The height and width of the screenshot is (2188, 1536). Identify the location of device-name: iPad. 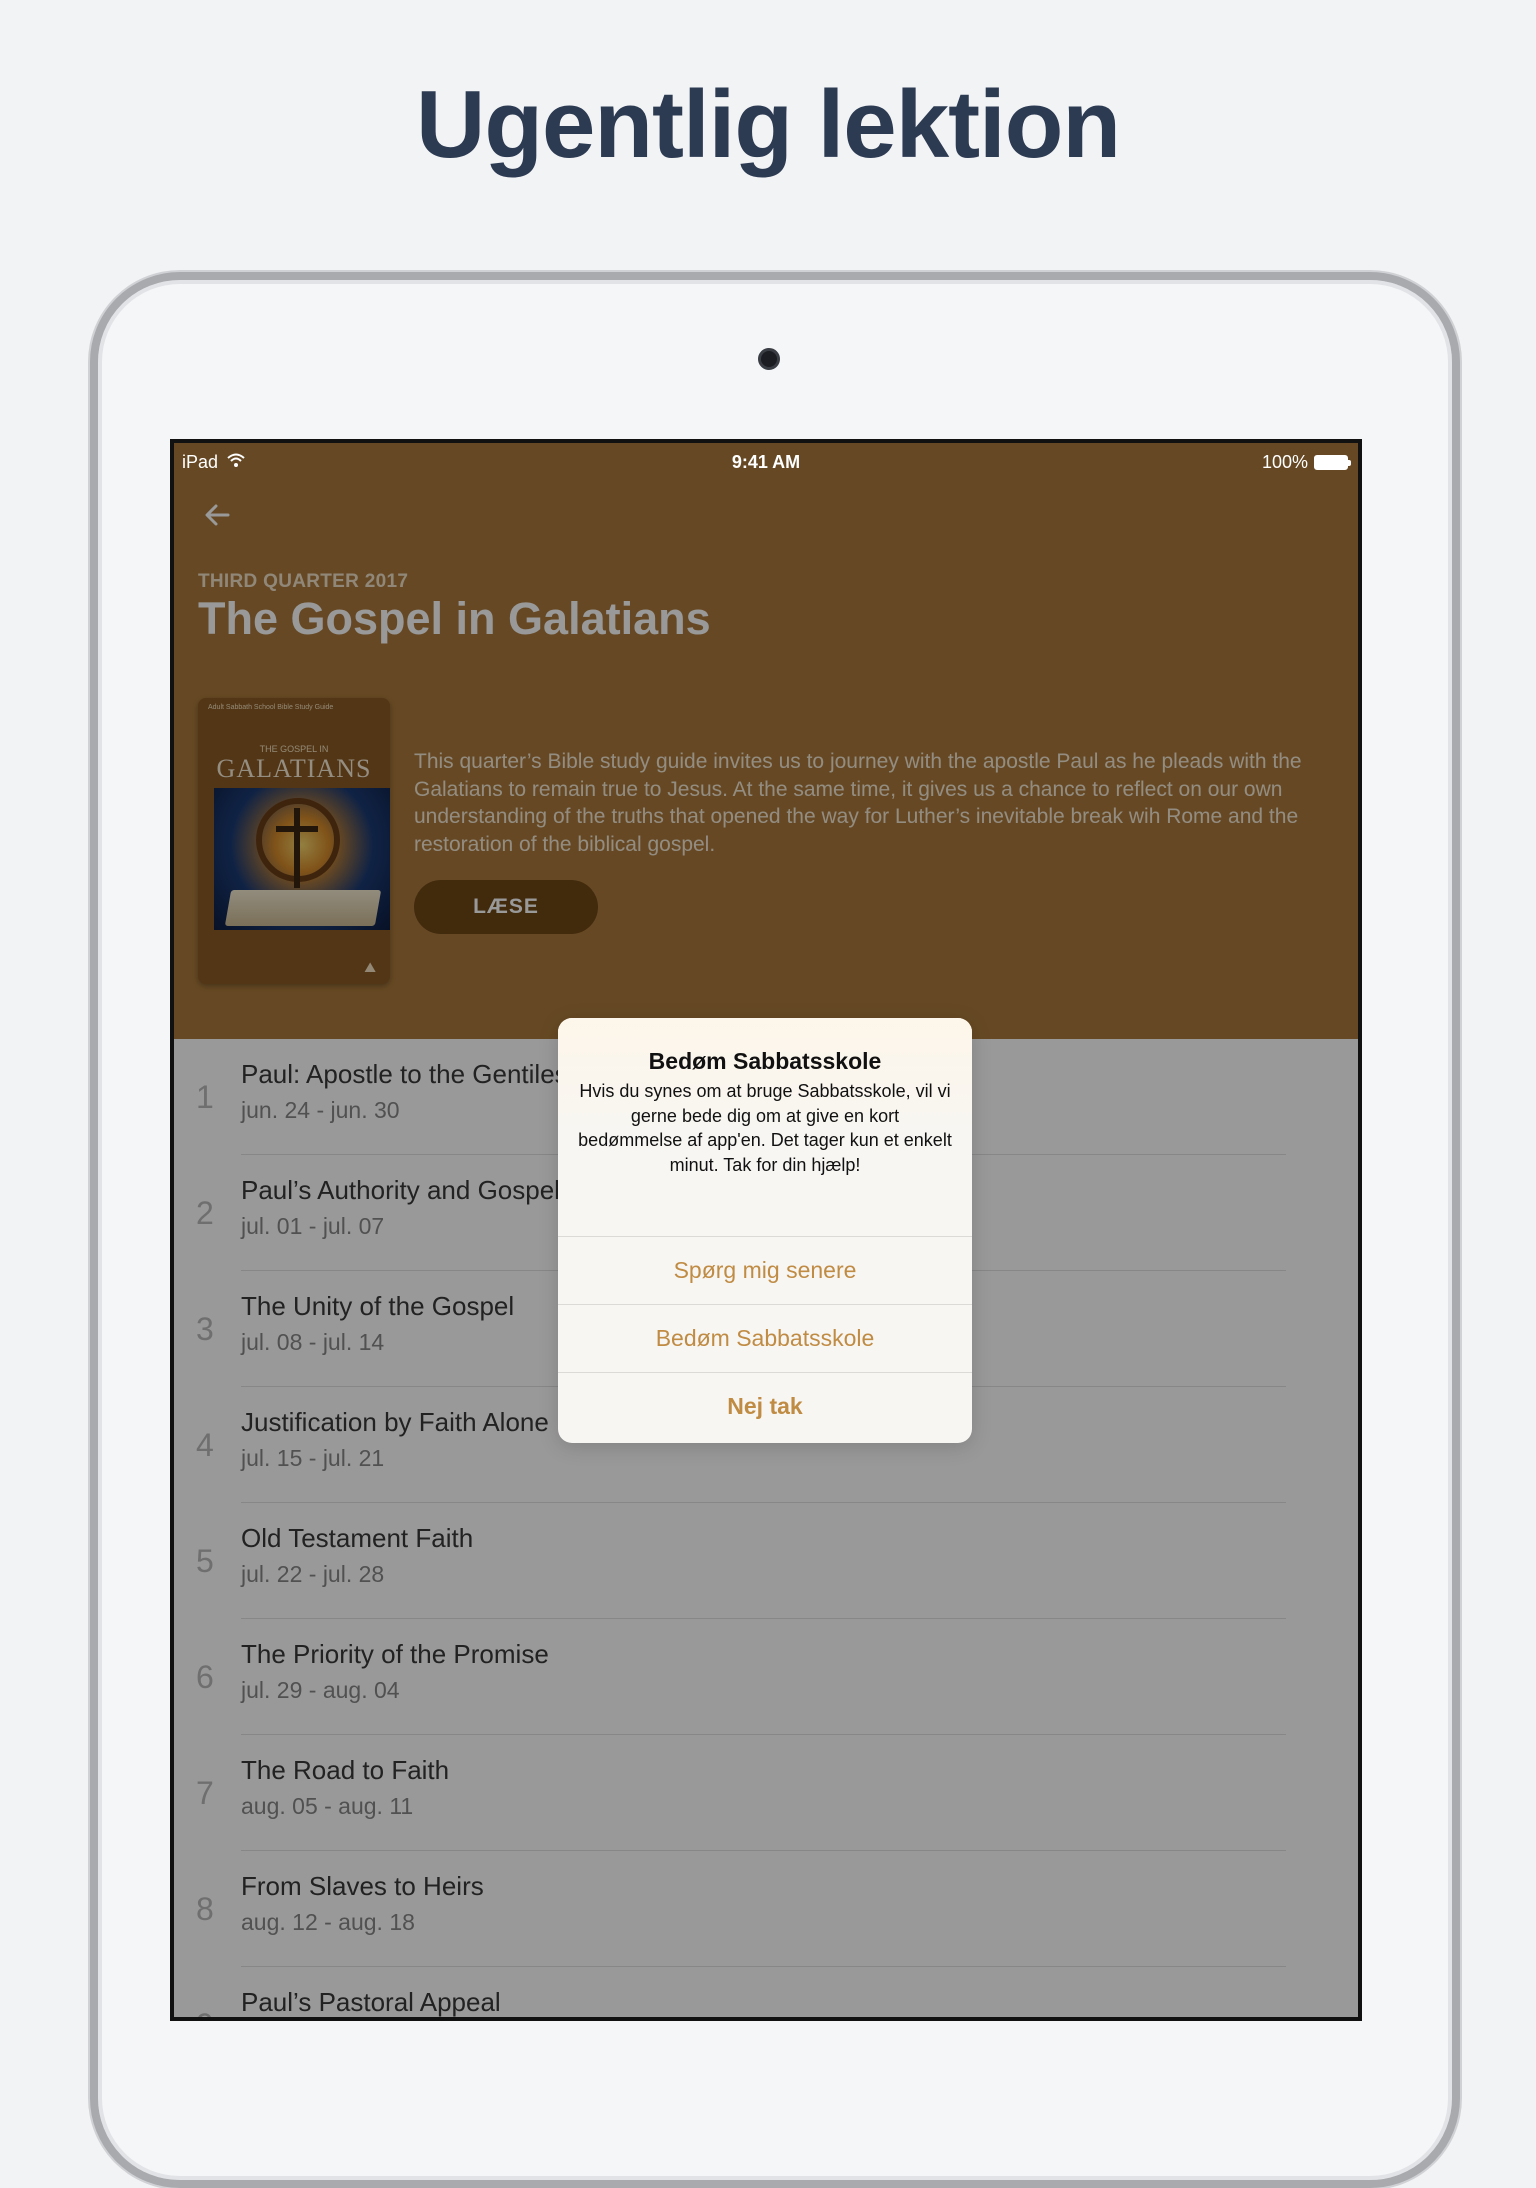
(200, 461).